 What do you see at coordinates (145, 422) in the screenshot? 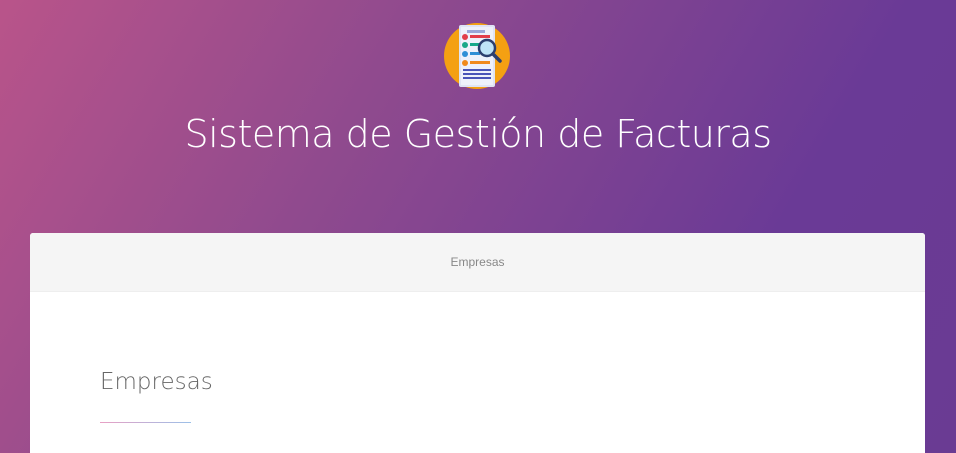
I see `section-divider` at bounding box center [145, 422].